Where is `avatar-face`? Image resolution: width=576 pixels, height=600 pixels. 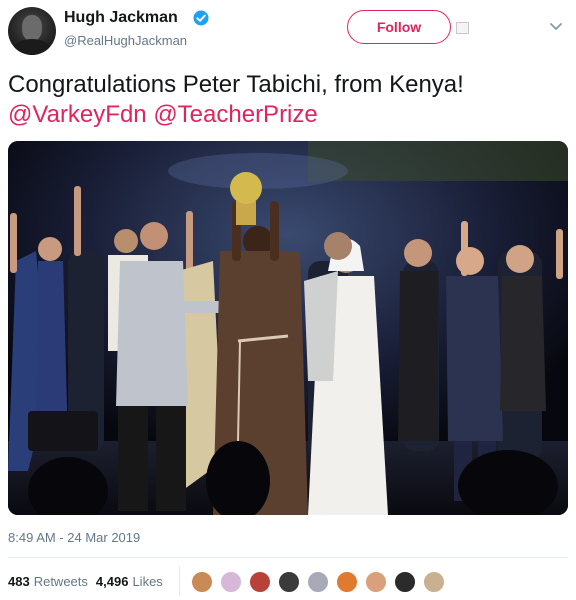
avatar-face is located at coordinates (32, 28).